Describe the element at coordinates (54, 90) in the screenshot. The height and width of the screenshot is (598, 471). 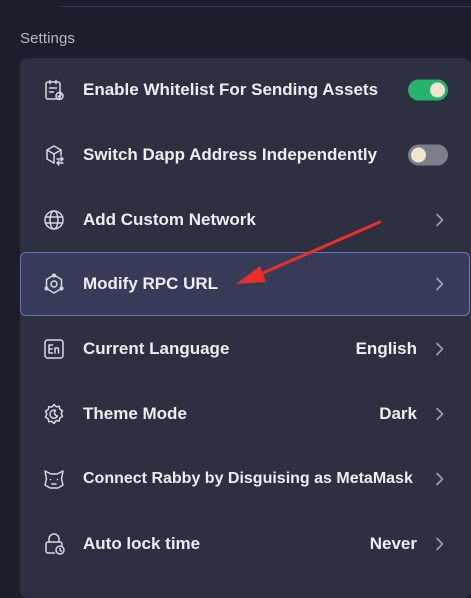
I see `whitelist-clipboard-icon` at that location.